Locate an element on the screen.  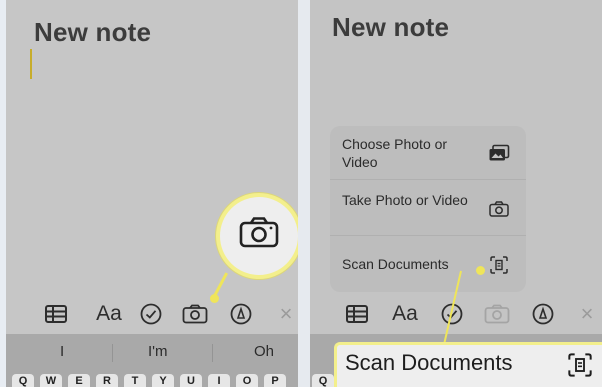
keyboard: I I'm Oh Q W E R T Y U I O P is located at coordinates (152, 360).